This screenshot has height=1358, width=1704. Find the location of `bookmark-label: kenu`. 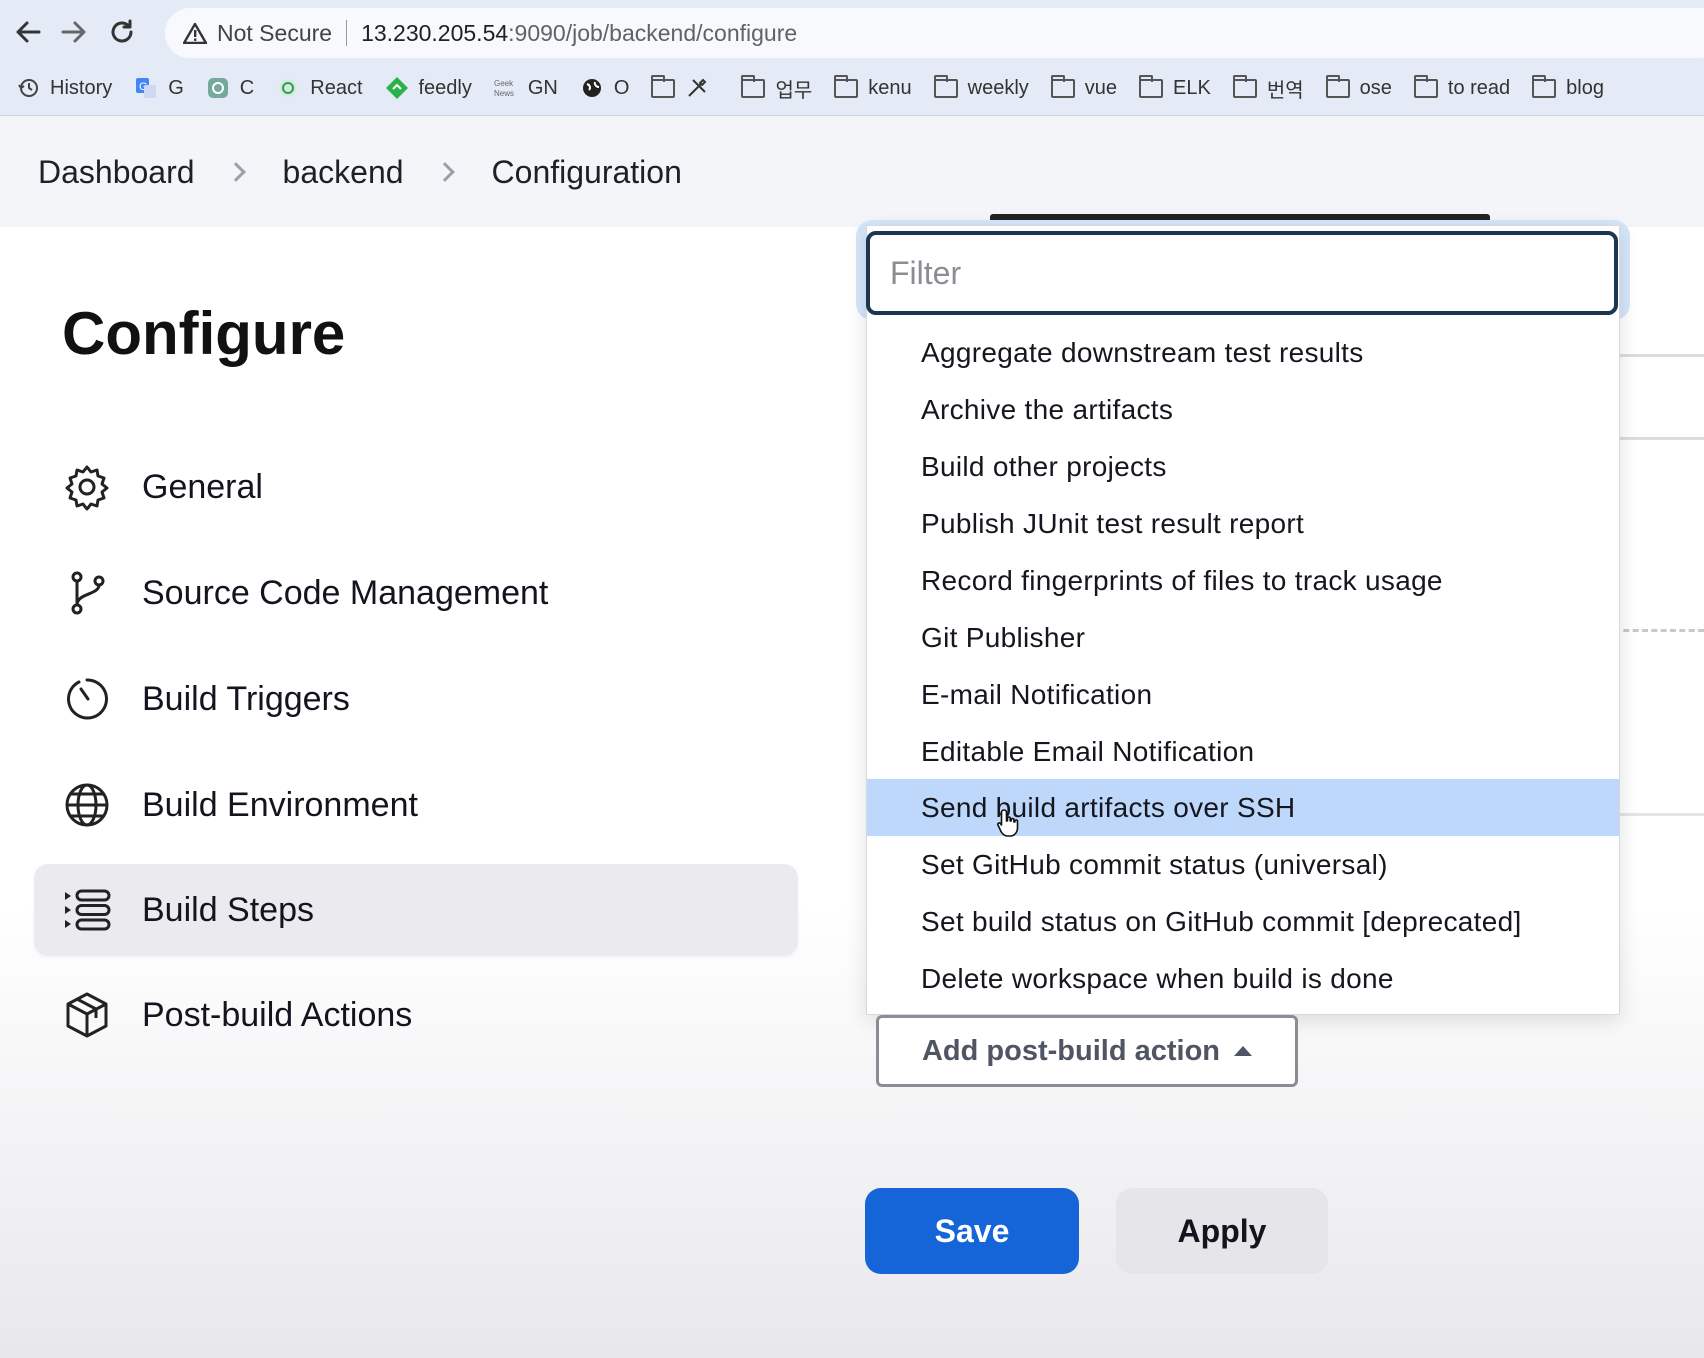

bookmark-label: kenu is located at coordinates (890, 87).